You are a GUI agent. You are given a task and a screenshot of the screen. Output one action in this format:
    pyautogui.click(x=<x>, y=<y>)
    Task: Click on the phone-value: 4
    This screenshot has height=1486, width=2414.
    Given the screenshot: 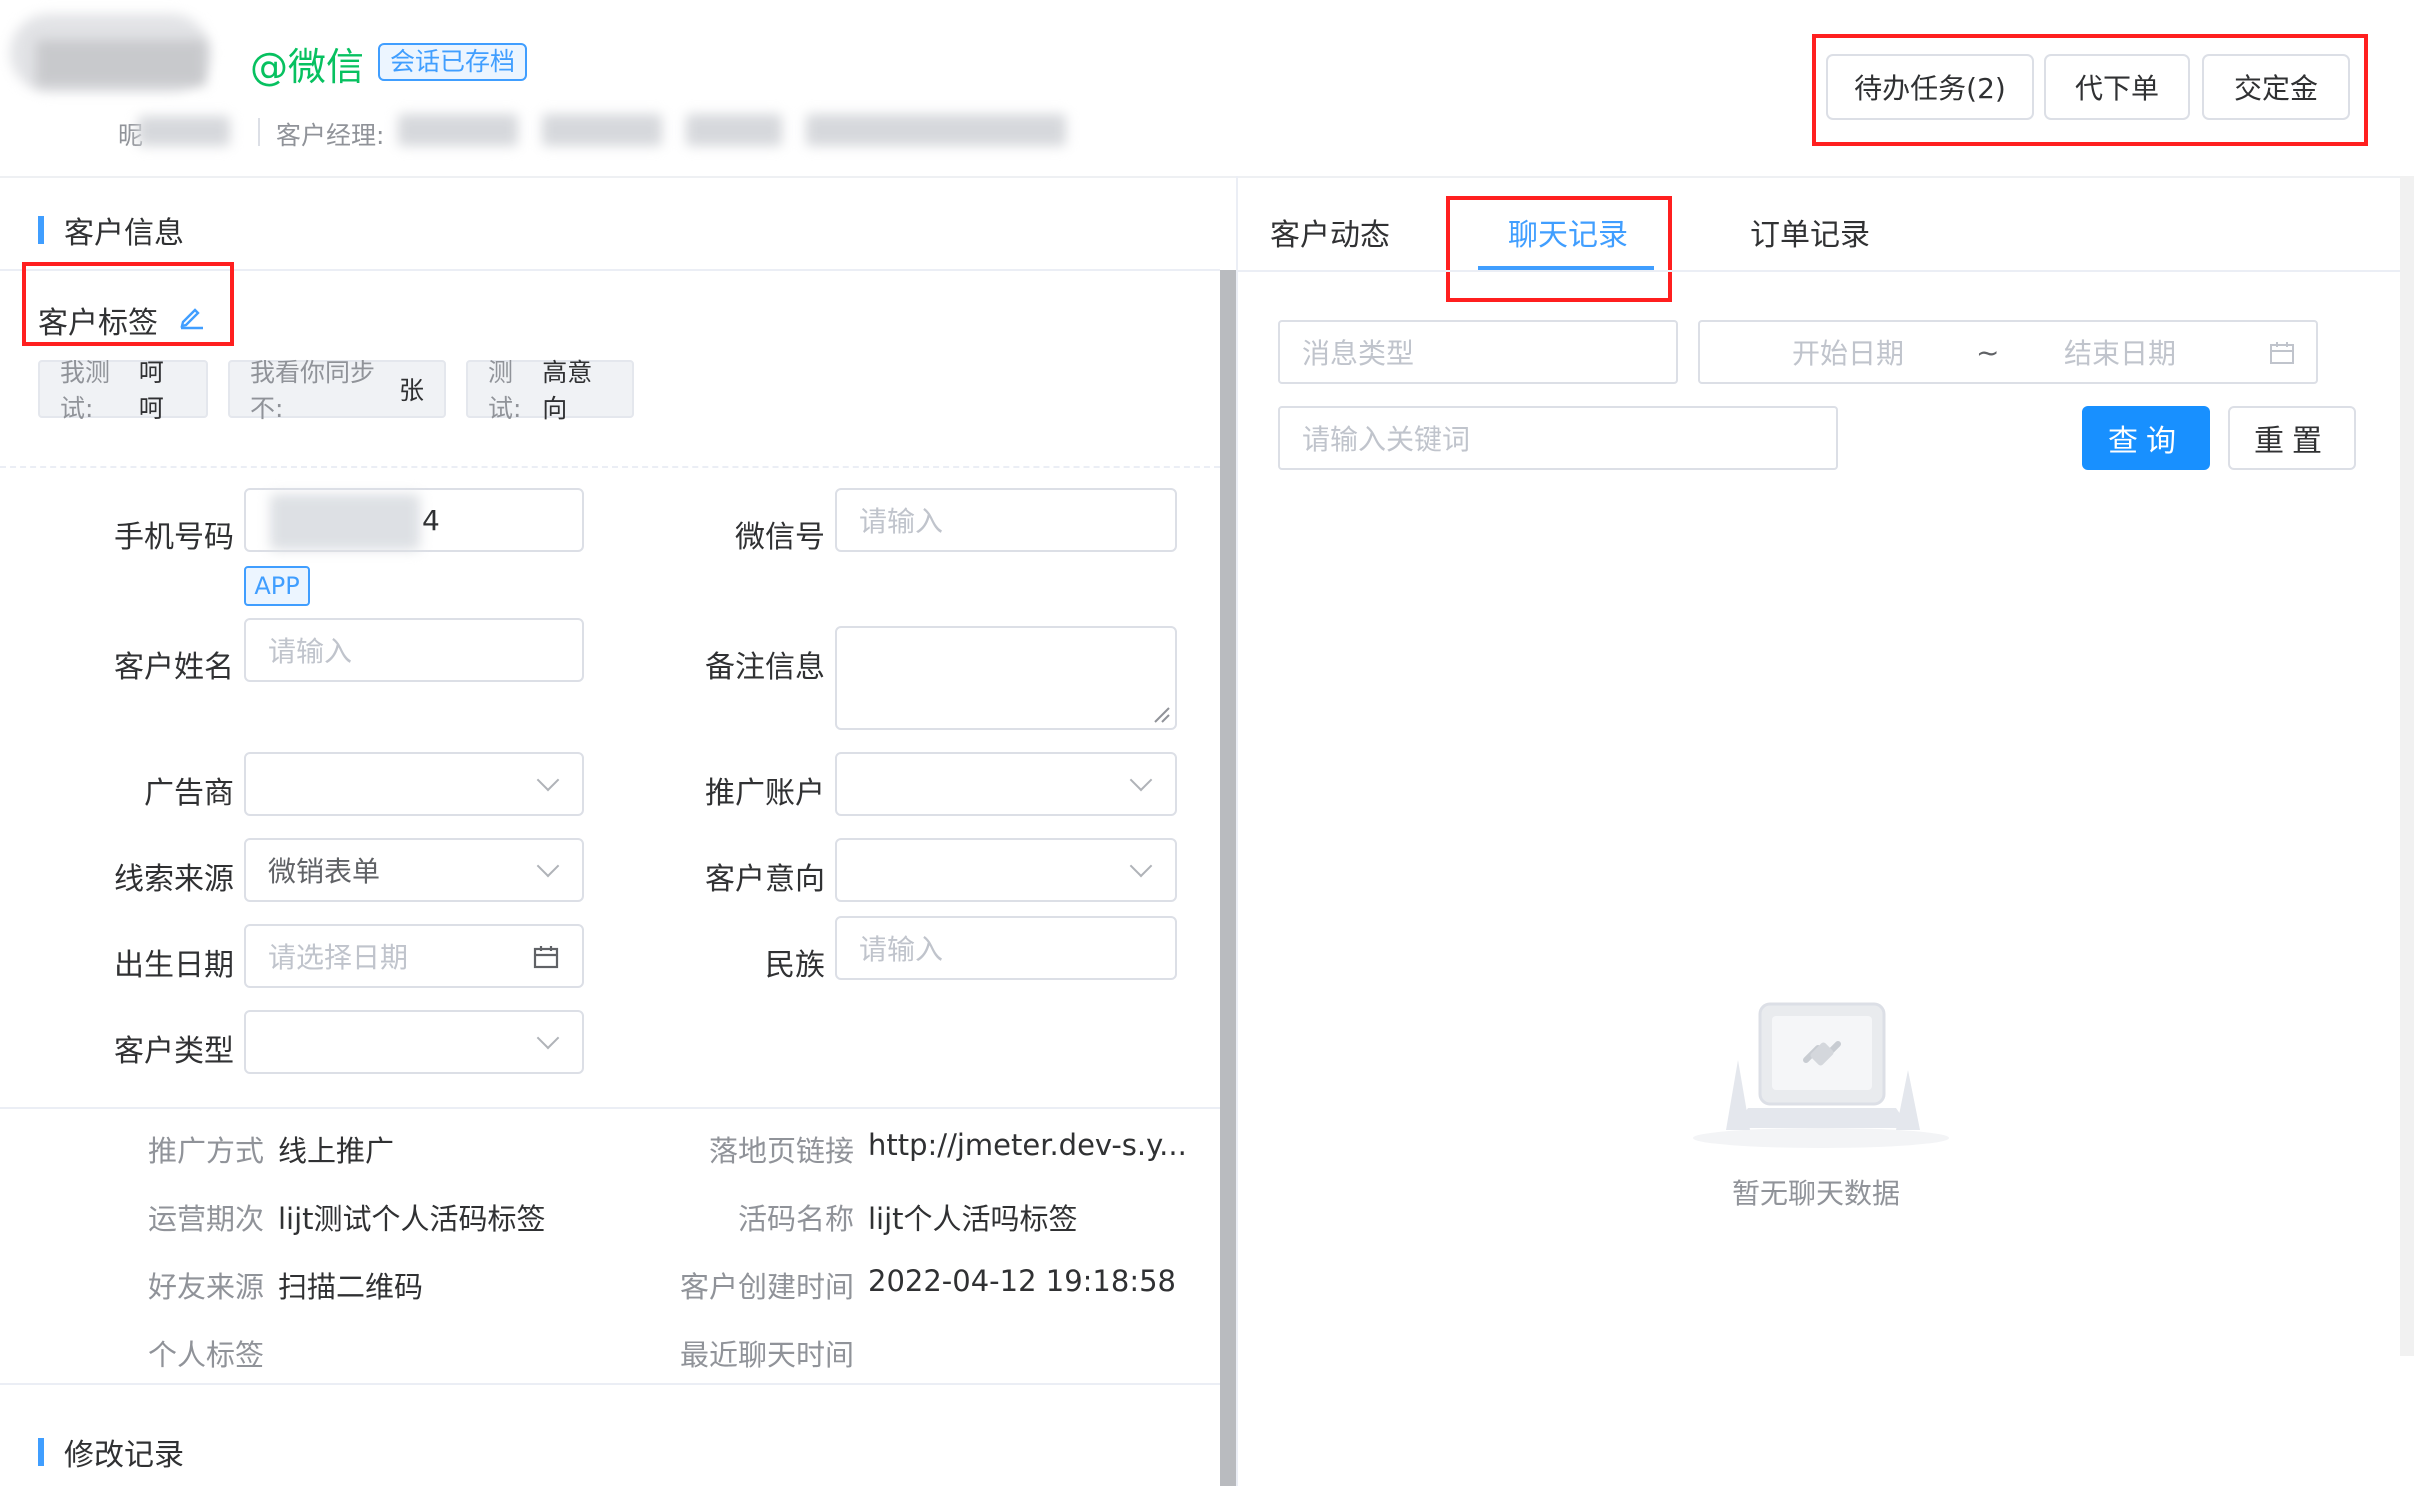 What is the action you would take?
    pyautogui.click(x=431, y=520)
    